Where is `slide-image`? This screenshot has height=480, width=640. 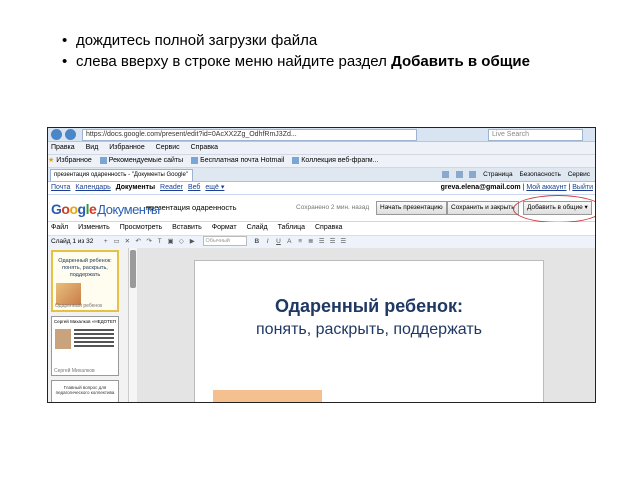
slide-image is located at coordinates (267, 396).